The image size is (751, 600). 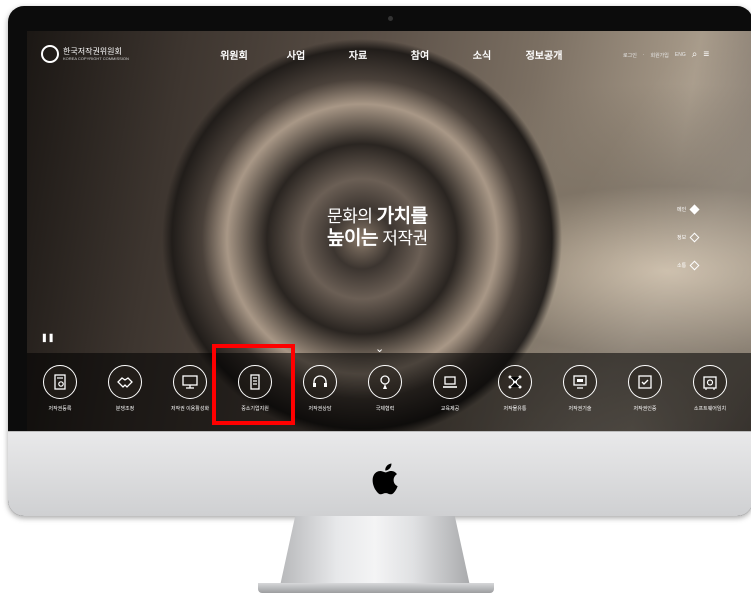 I want to click on language-link: ENG, so click(x=680, y=55).